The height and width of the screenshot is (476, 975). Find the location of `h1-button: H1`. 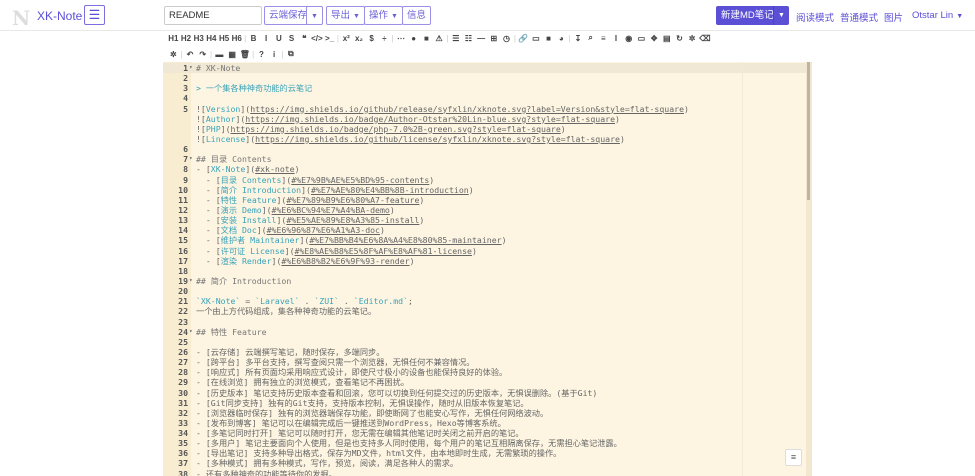

h1-button: H1 is located at coordinates (173, 38).